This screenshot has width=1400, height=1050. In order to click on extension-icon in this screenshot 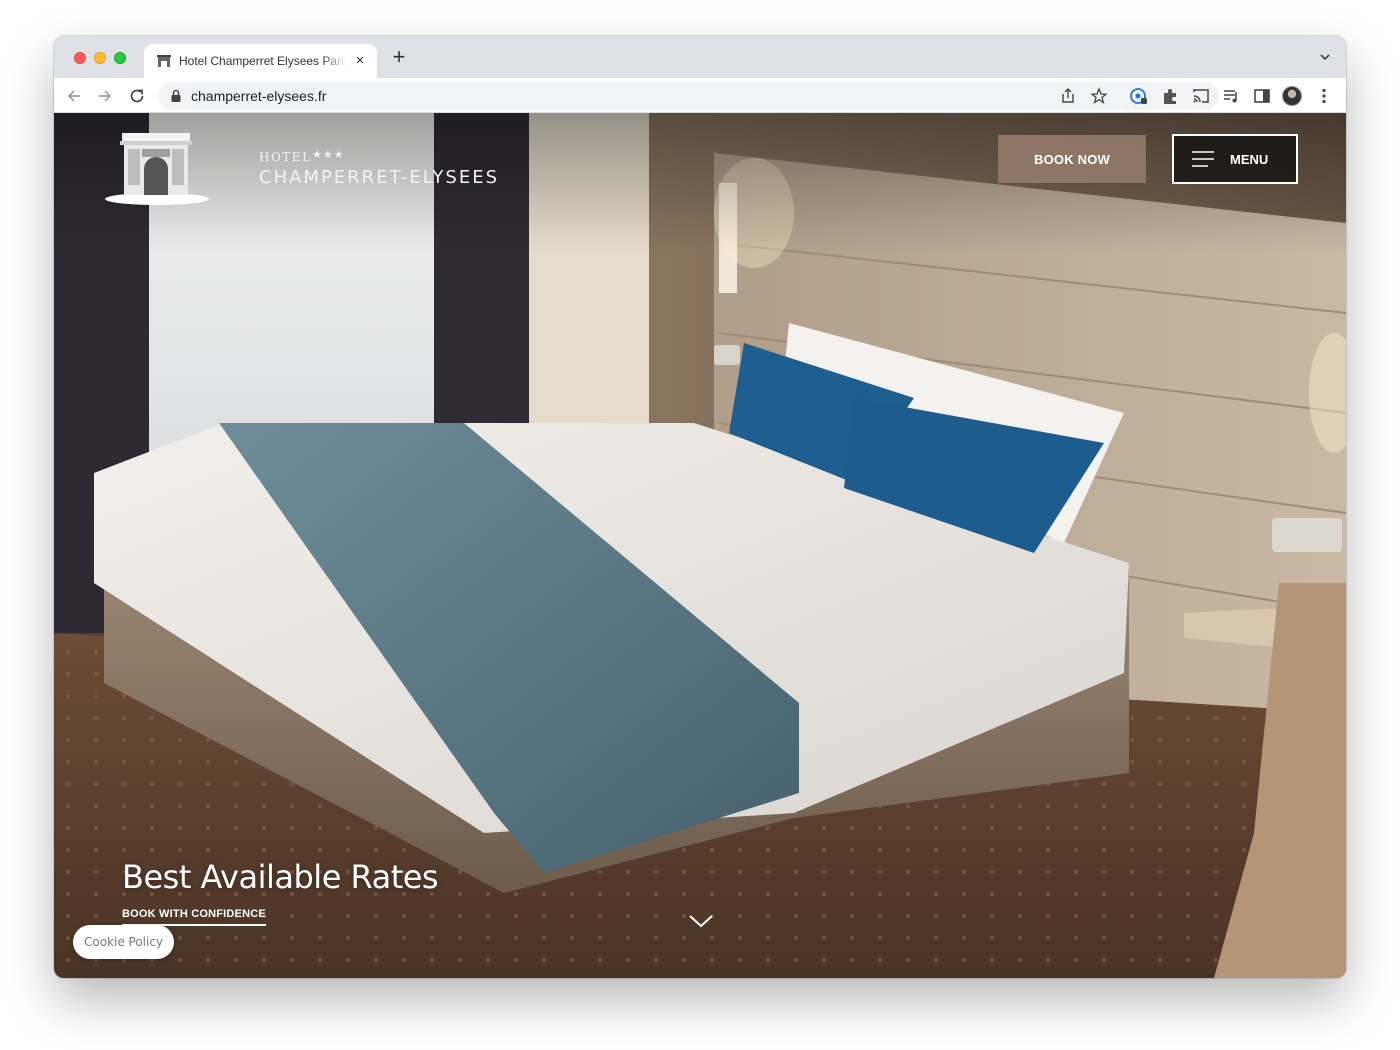, I will do `click(1139, 96)`.